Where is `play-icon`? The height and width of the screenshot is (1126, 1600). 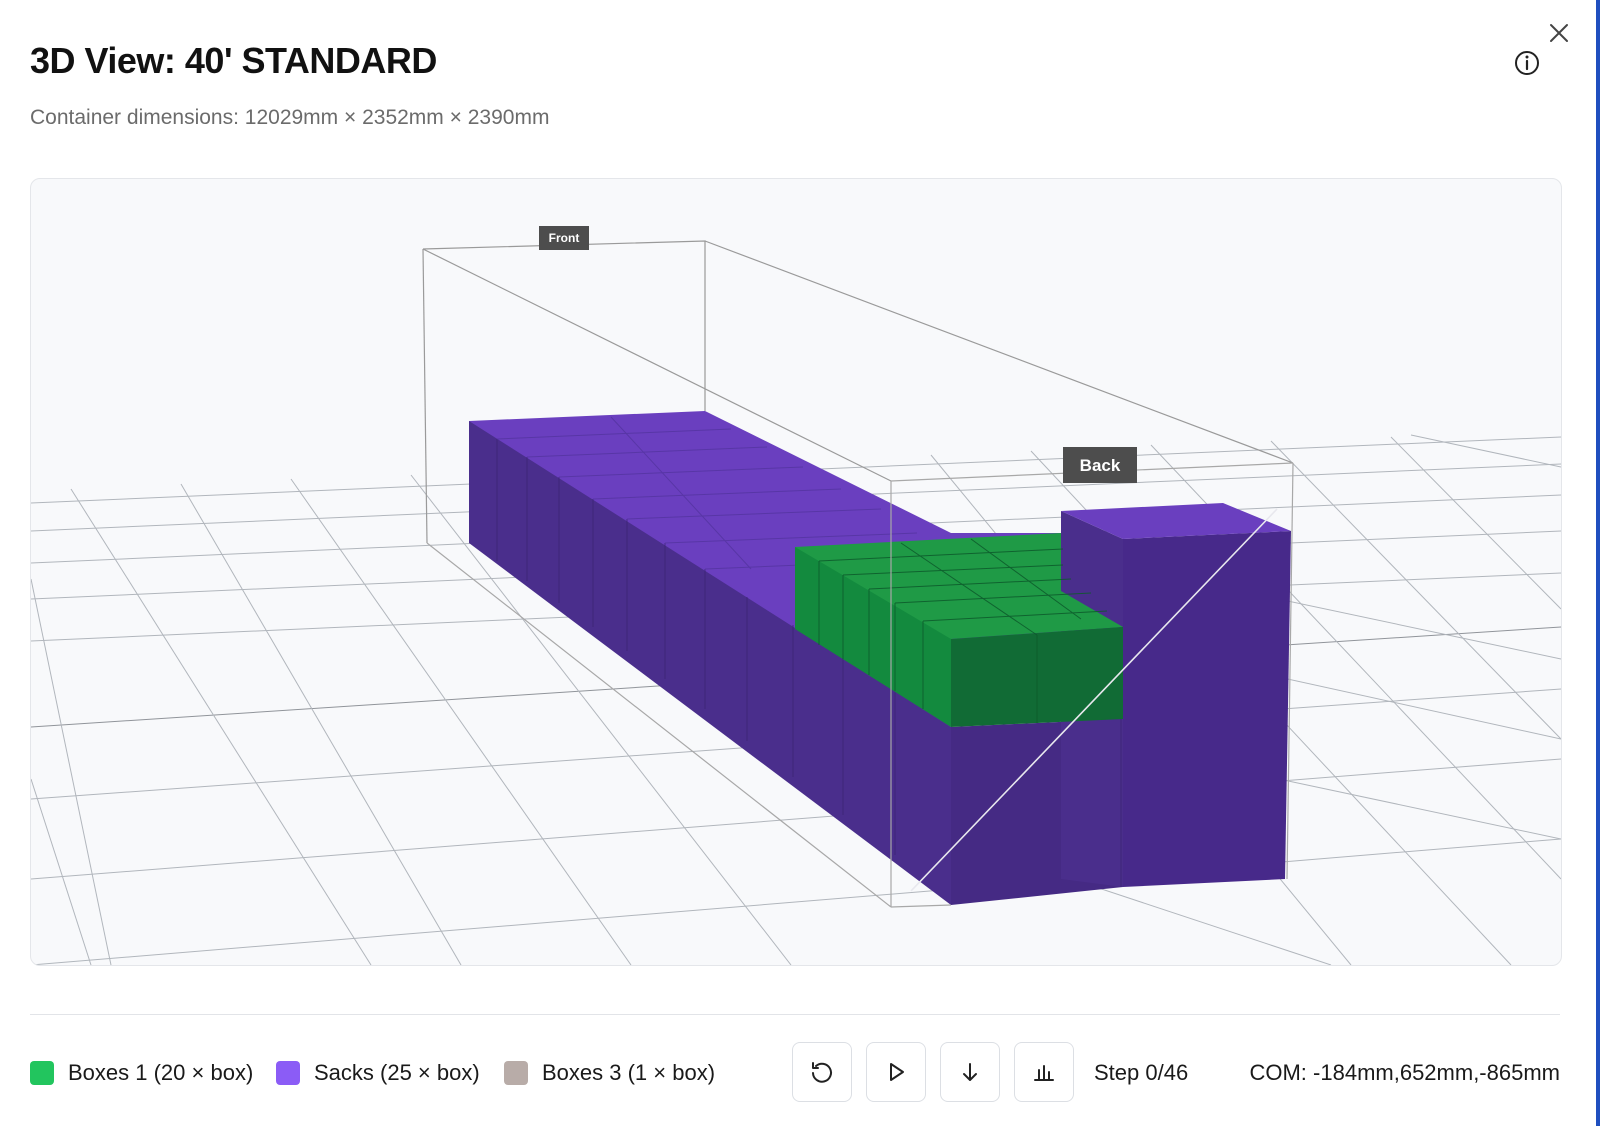
play-icon is located at coordinates (897, 1072).